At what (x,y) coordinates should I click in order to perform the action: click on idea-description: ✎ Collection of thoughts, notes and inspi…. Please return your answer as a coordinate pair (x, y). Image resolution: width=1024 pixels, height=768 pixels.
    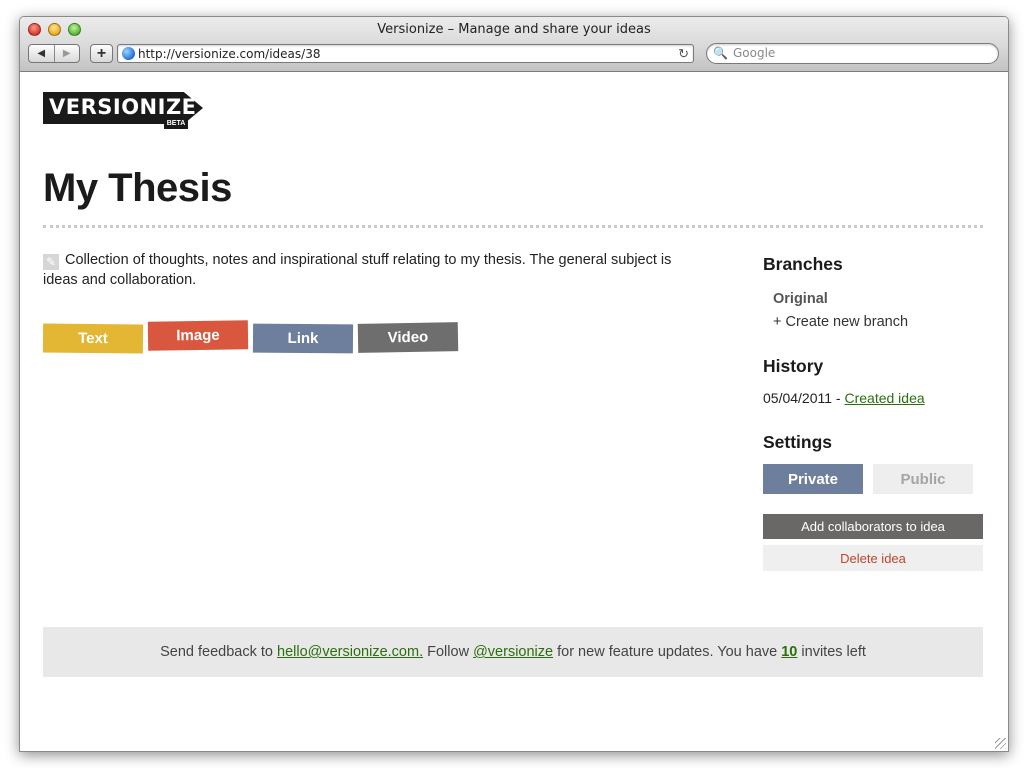
    Looking at the image, I should click on (358, 270).